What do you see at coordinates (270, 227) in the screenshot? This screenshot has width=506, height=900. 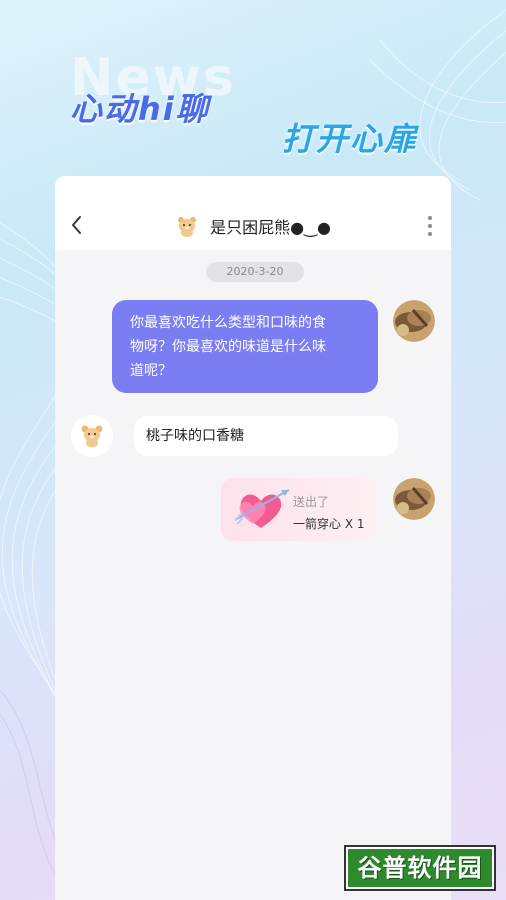 I see `contact-name: 是只困屁熊●‿●` at bounding box center [270, 227].